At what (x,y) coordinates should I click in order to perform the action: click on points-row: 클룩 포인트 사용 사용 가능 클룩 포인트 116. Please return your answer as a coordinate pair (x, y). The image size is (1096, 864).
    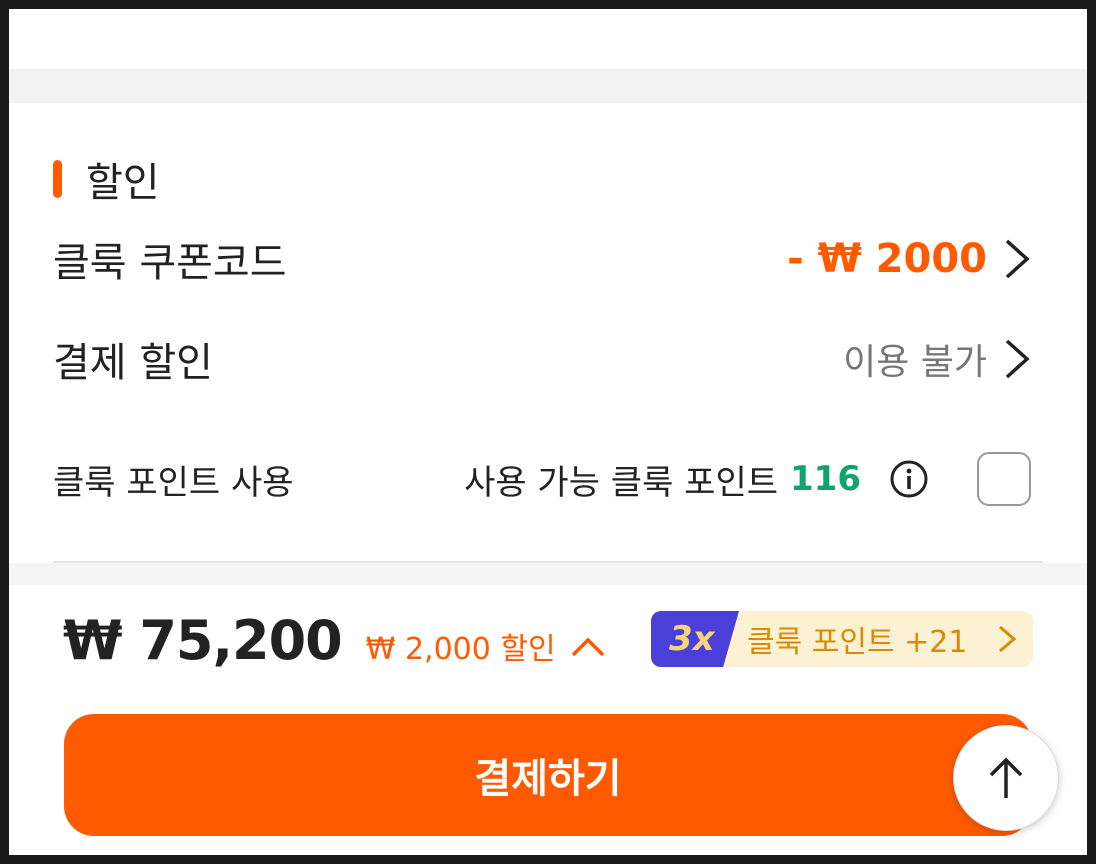
    Looking at the image, I should click on (542, 479).